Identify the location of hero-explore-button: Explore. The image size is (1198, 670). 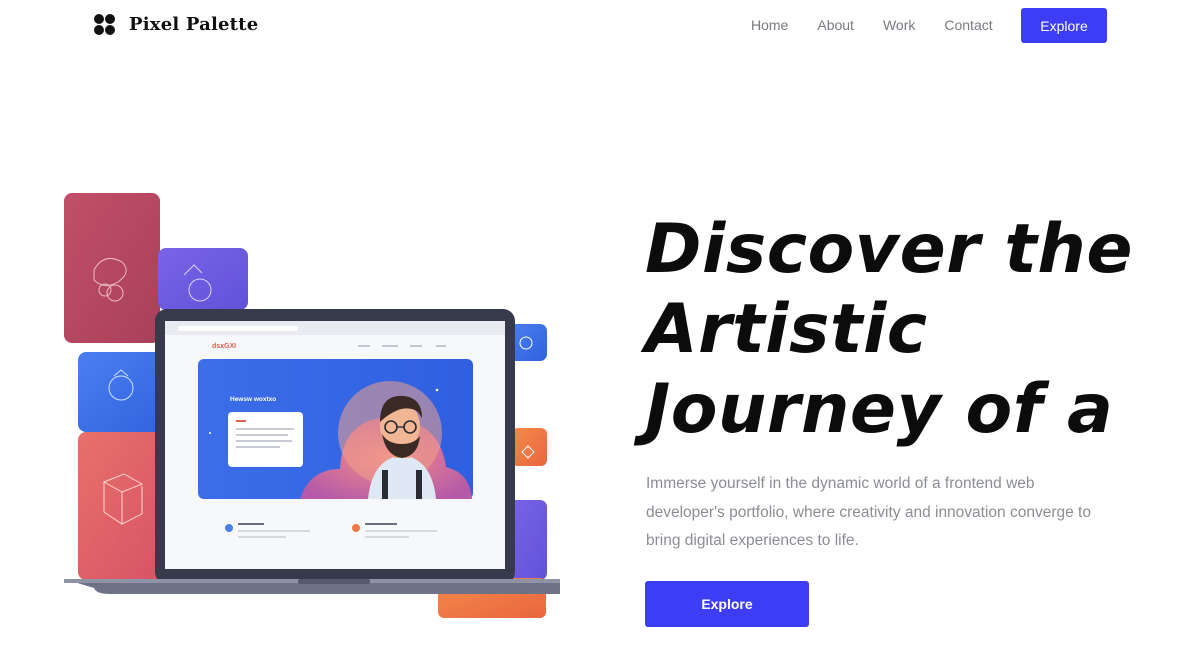
(727, 604).